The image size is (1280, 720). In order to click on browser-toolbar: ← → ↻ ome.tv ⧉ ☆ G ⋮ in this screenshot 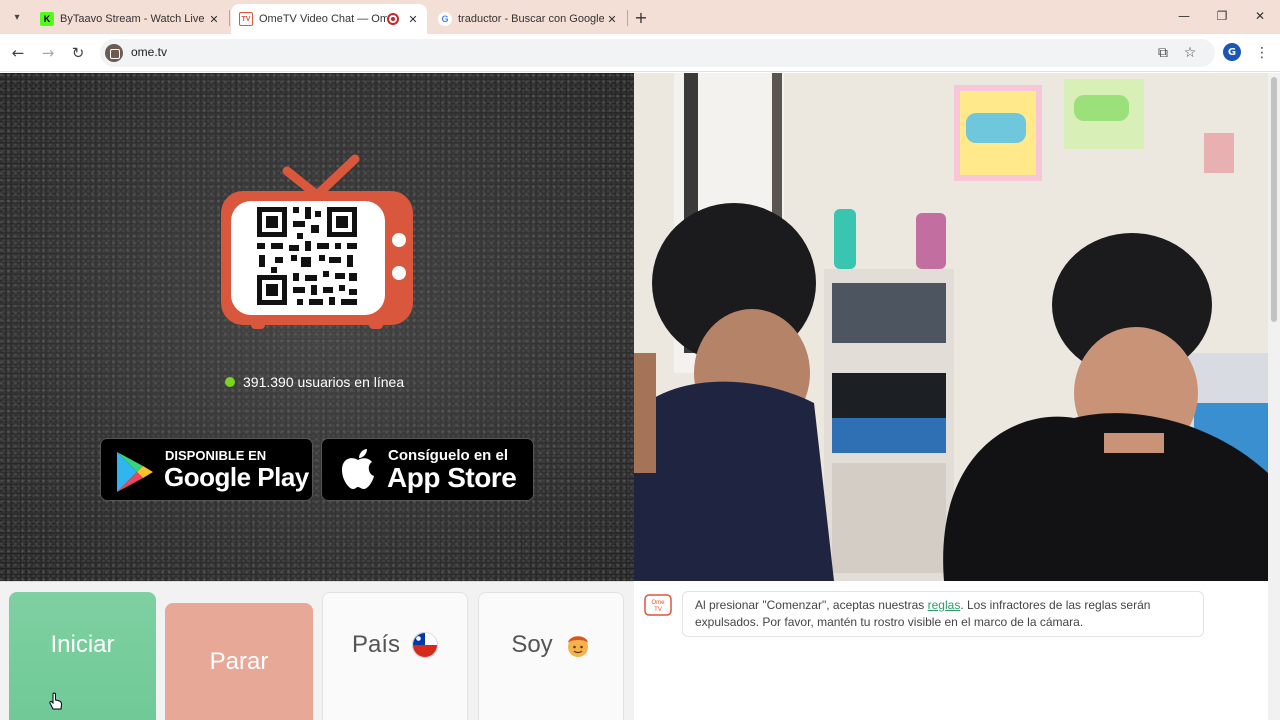, I will do `click(640, 53)`.